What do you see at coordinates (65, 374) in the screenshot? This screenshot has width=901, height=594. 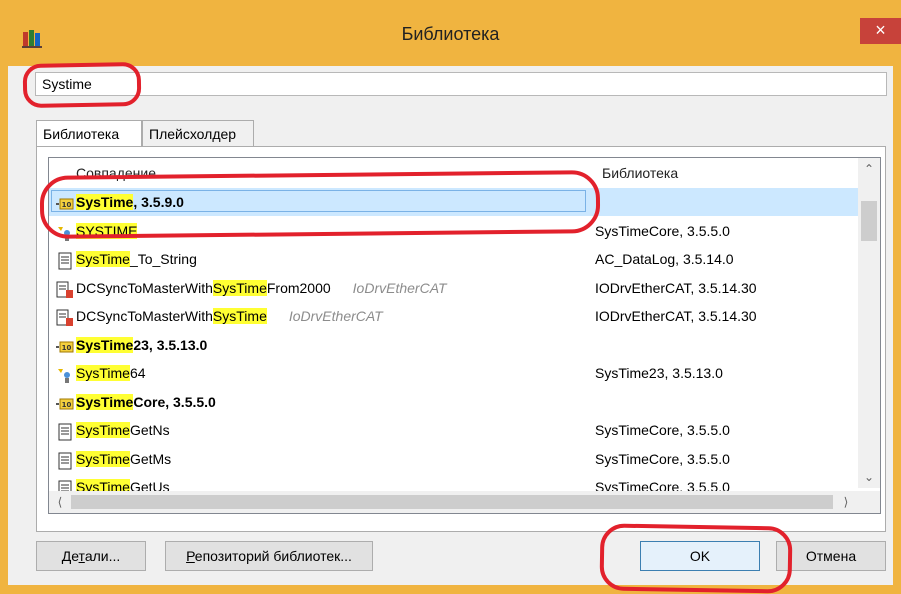 I see `enum-type-icon` at bounding box center [65, 374].